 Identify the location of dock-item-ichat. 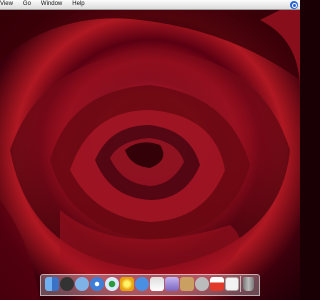
(141, 284).